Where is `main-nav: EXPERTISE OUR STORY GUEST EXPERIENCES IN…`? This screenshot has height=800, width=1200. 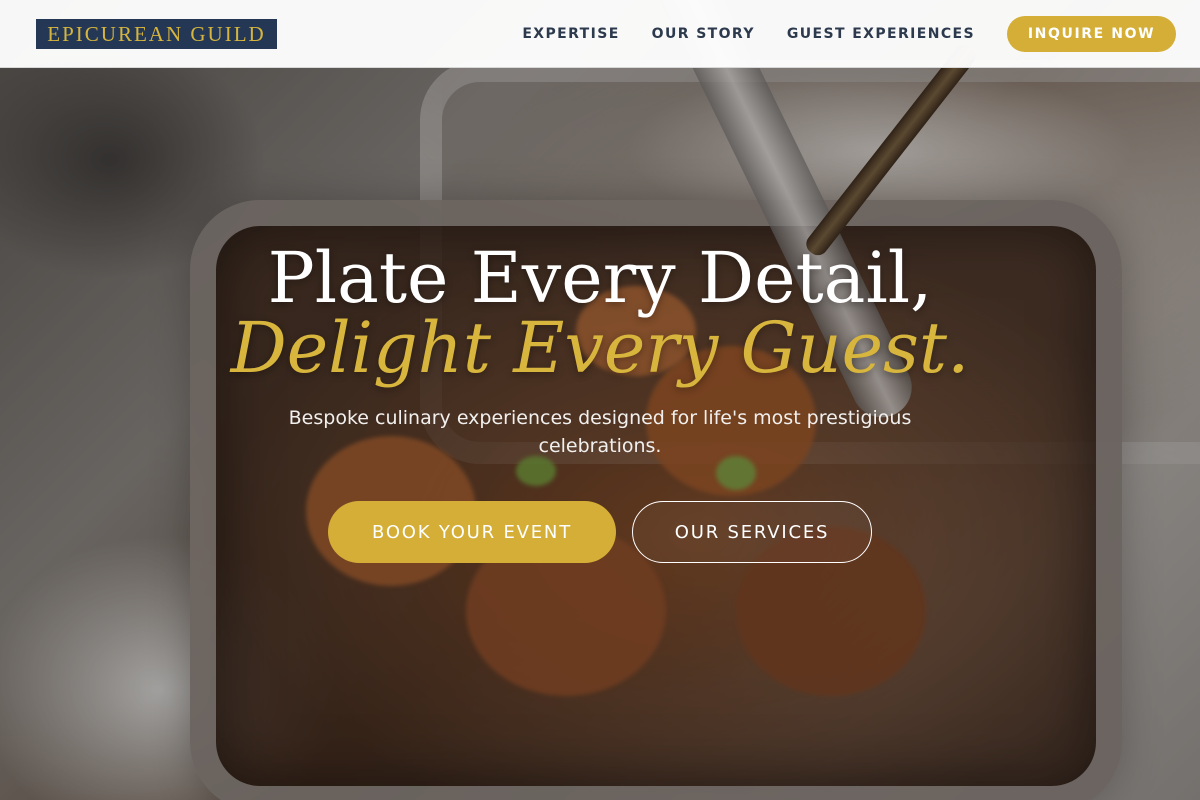 main-nav: EXPERTISE OUR STORY GUEST EXPERIENCES IN… is located at coordinates (849, 34).